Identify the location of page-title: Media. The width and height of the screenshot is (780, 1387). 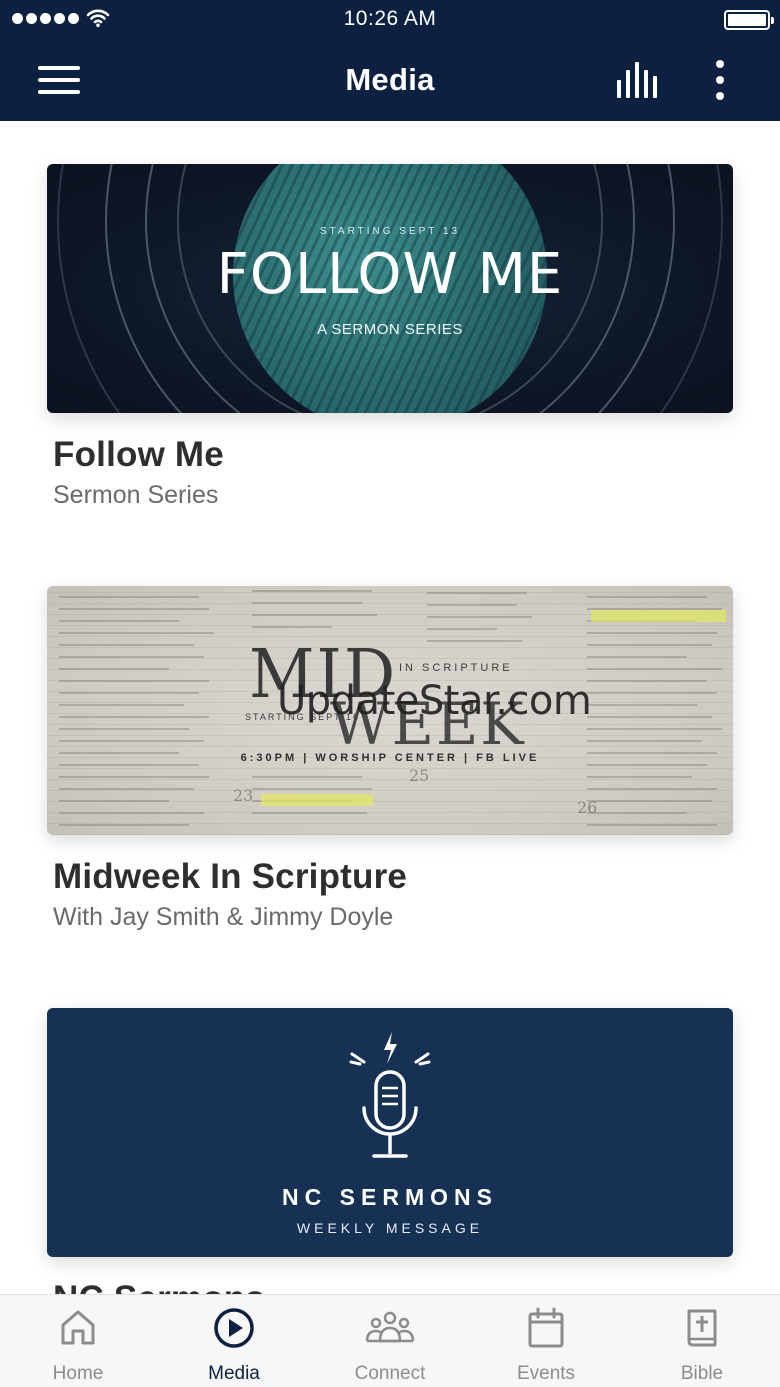
(390, 79).